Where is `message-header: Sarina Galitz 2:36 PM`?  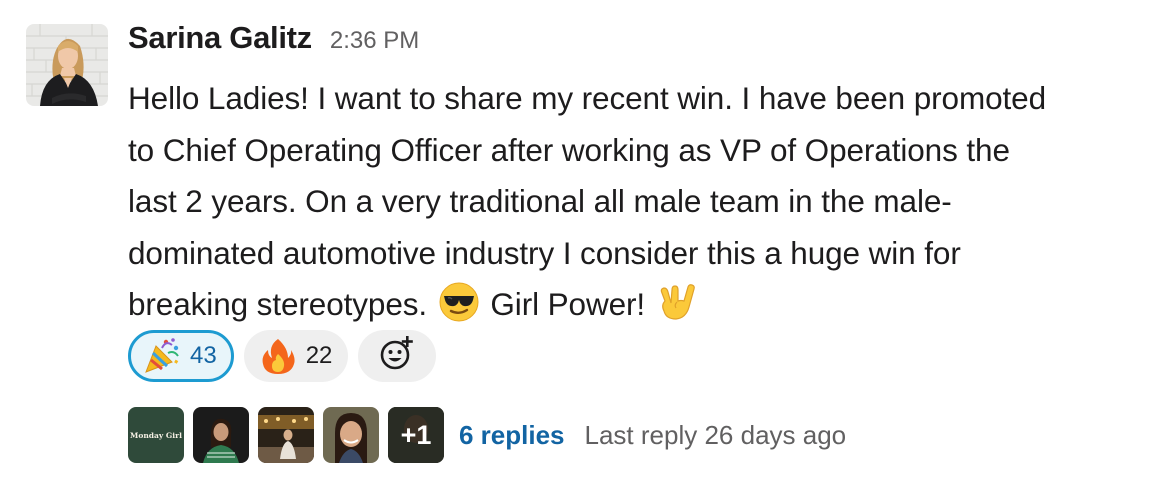 message-header: Sarina Galitz 2:36 PM is located at coordinates (638, 44).